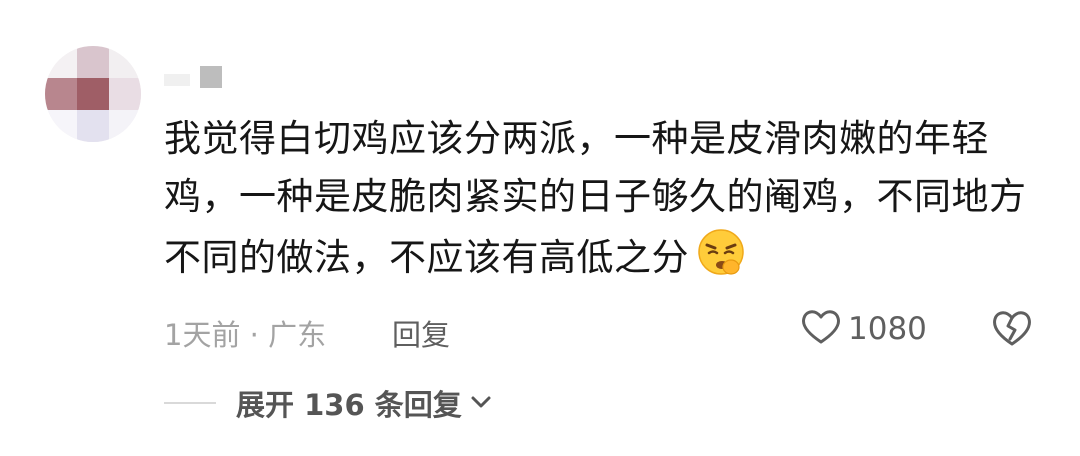 The image size is (1080, 456). Describe the element at coordinates (93, 94) in the screenshot. I see `avatar` at that location.